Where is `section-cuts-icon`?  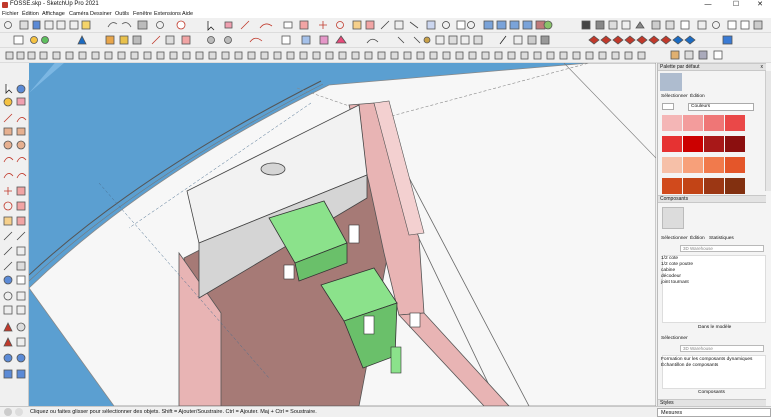
section-cuts-icon is located at coordinates (716, 25).